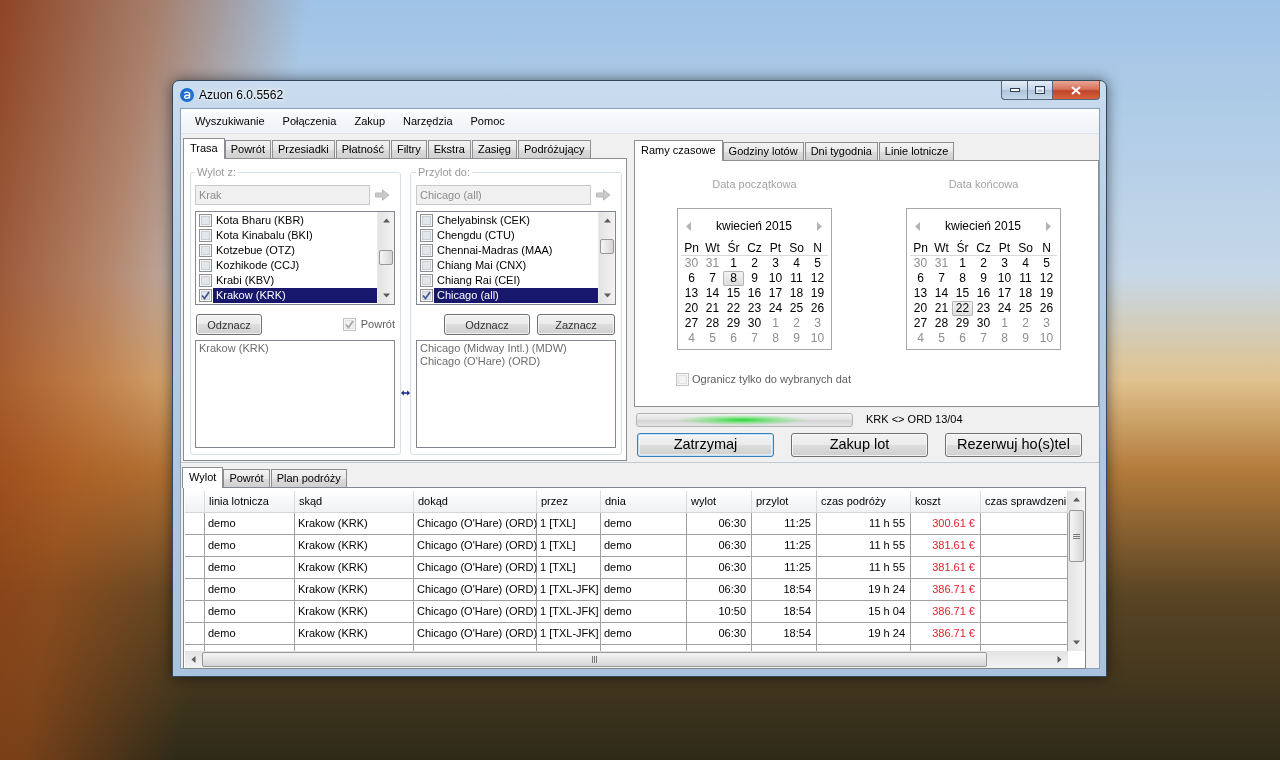 This screenshot has height=760, width=1280. What do you see at coordinates (841, 151) in the screenshot?
I see `tab: Dni tygodnia` at bounding box center [841, 151].